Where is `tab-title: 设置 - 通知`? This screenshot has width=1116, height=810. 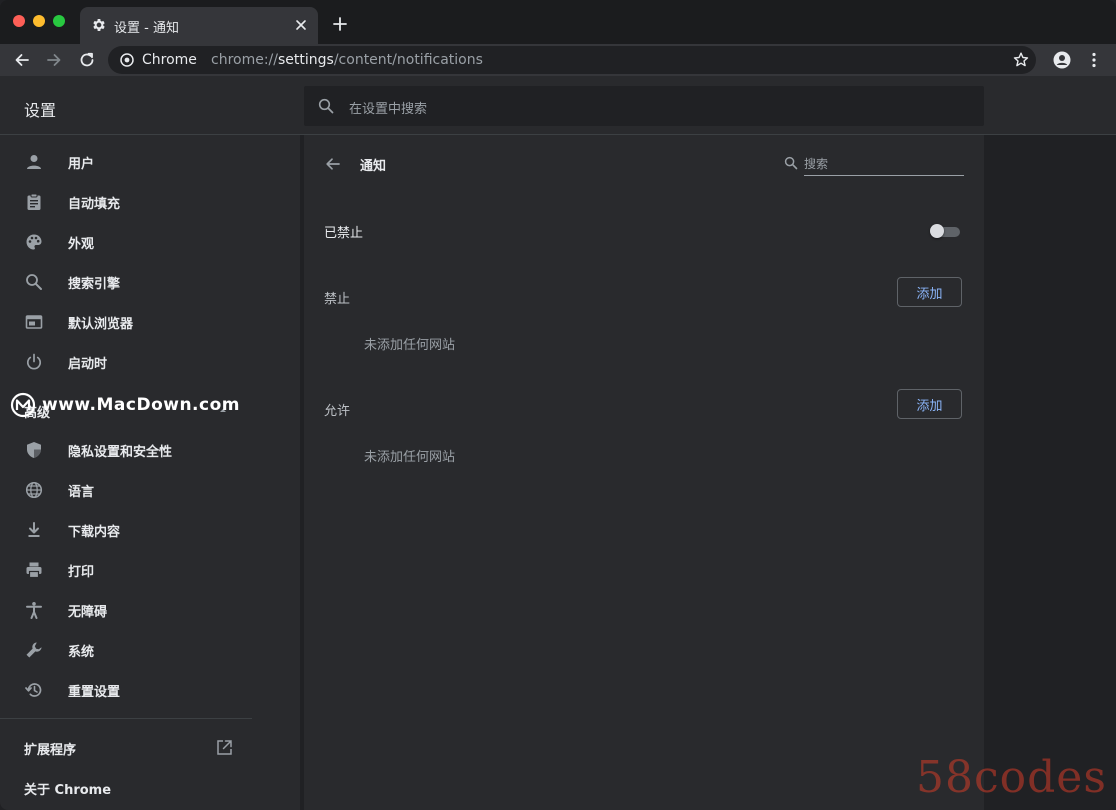 tab-title: 设置 - 通知 is located at coordinates (146, 28).